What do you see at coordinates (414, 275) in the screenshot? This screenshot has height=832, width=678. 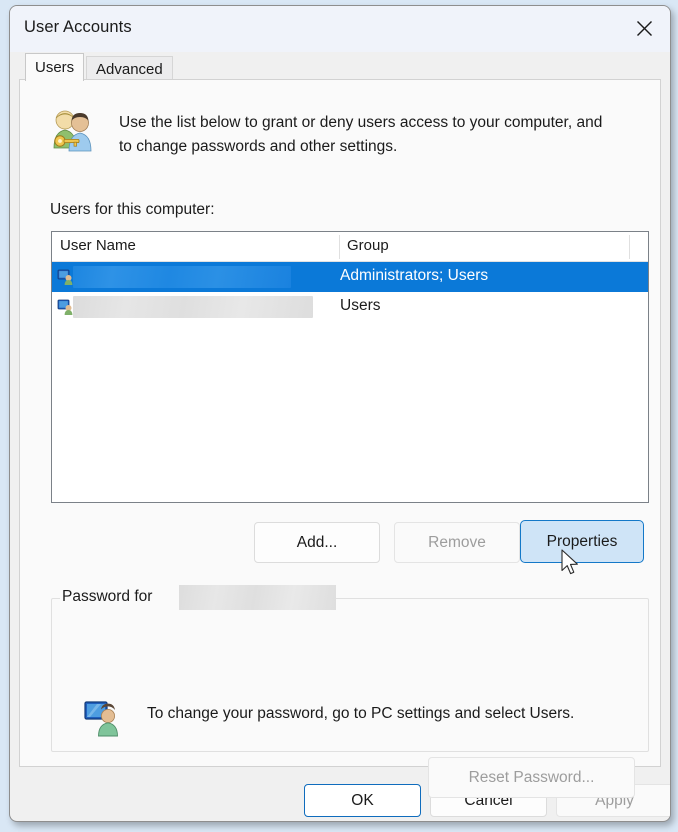 I see `user-group: Administrators; Users` at bounding box center [414, 275].